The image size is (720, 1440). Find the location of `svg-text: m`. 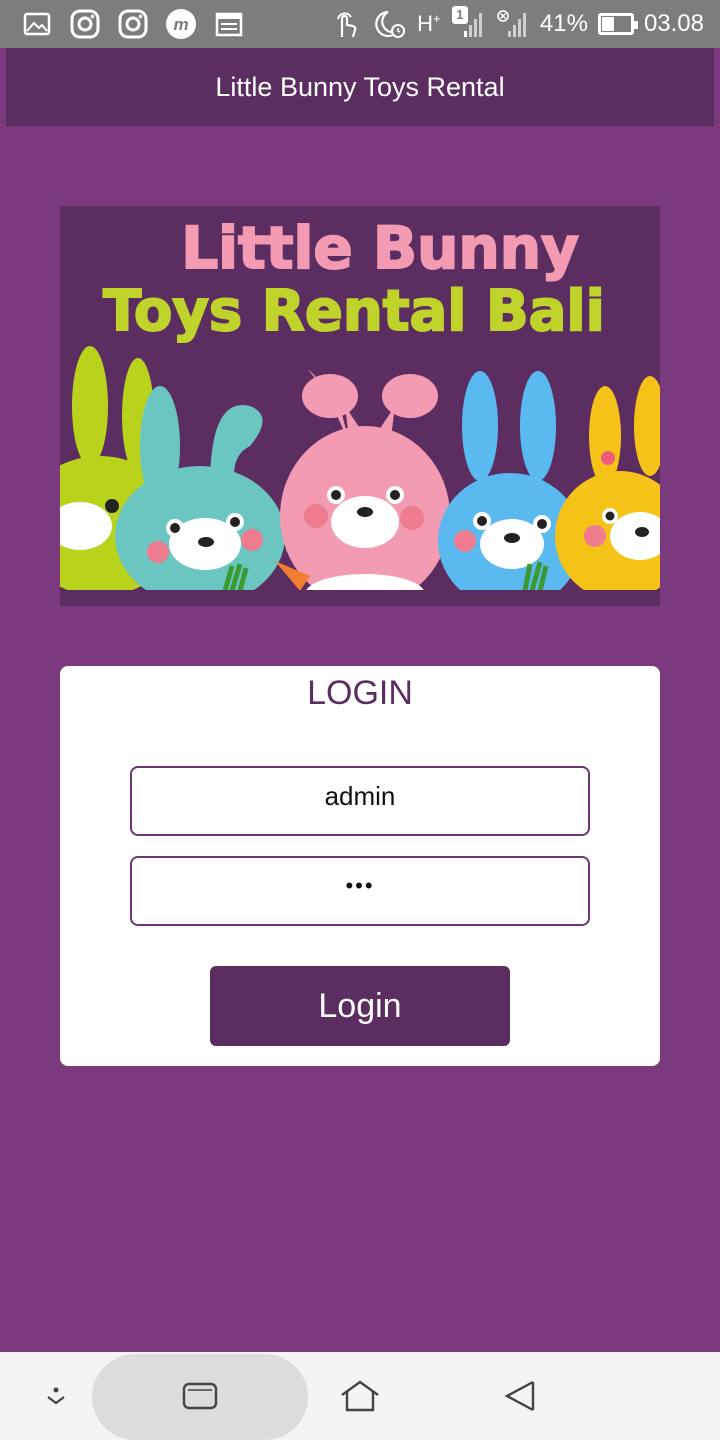

svg-text: m is located at coordinates (180, 24).